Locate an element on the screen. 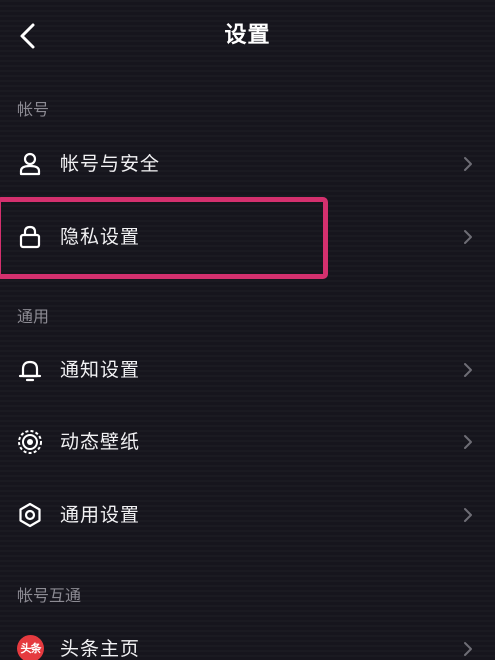 This screenshot has width=495, height=660. settings-item-label: 动态壁纸 is located at coordinates (100, 442).